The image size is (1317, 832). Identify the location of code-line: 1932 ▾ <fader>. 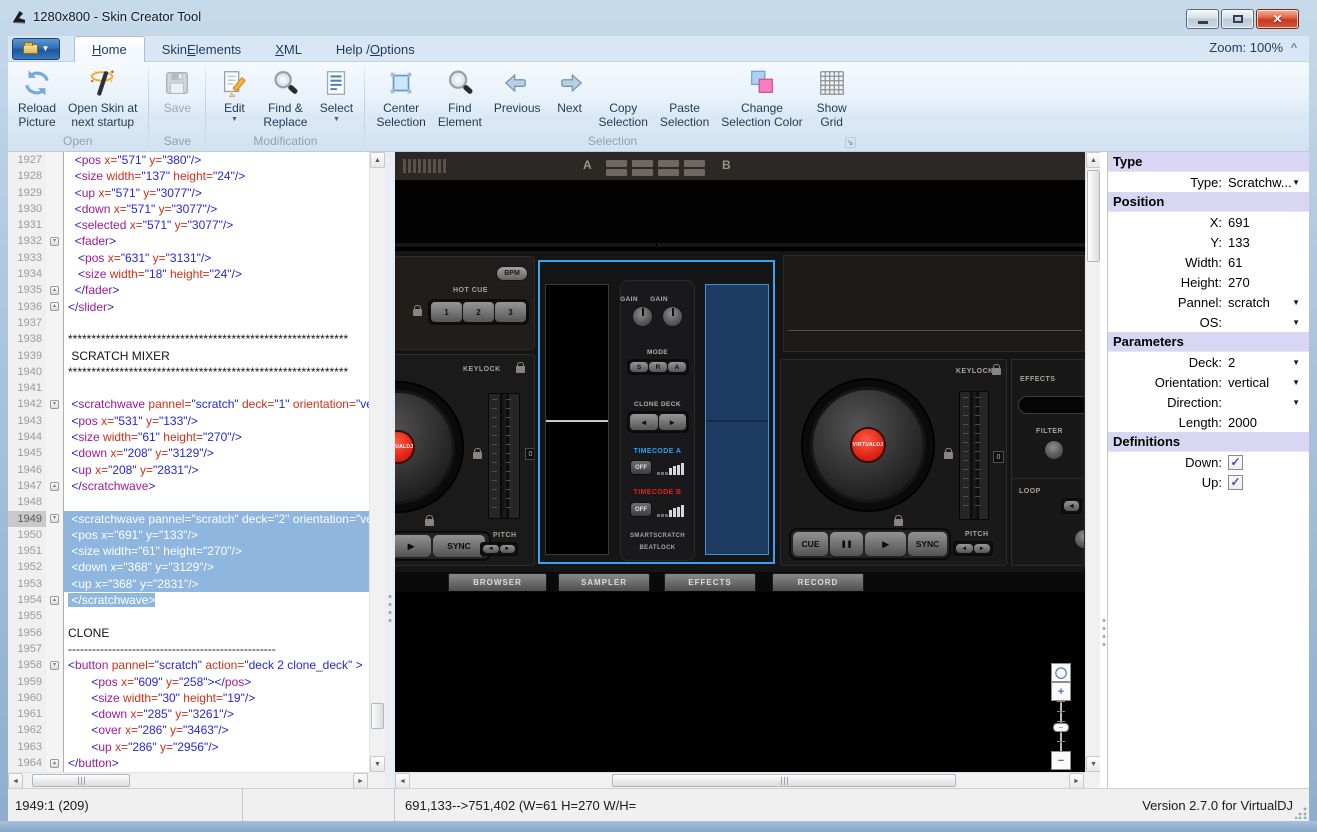
(188, 241).